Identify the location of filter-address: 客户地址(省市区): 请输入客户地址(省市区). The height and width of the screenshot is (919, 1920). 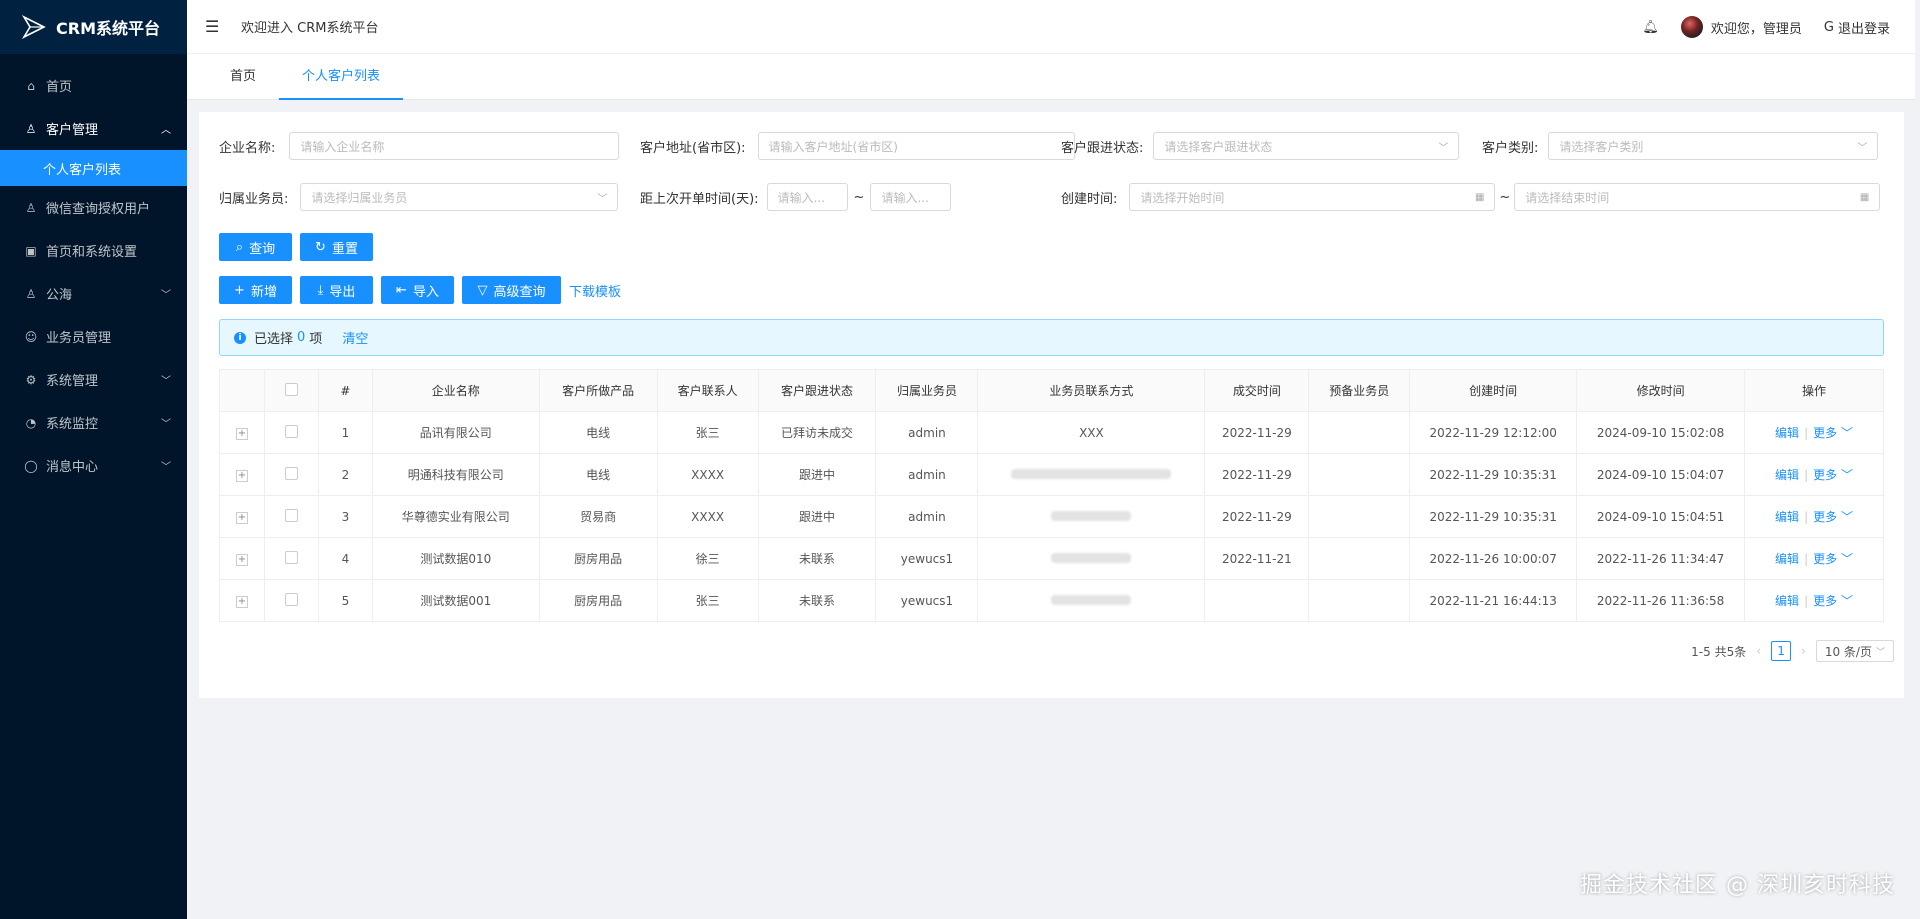
(857, 146).